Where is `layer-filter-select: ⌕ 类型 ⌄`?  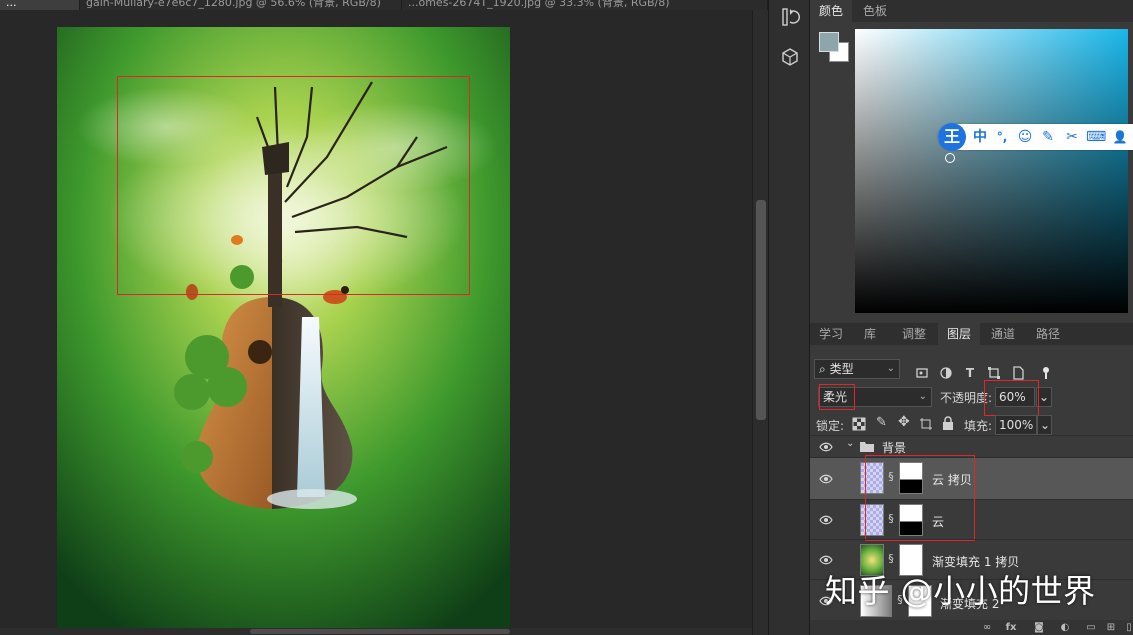
layer-filter-select: ⌕ 类型 ⌄ is located at coordinates (857, 369).